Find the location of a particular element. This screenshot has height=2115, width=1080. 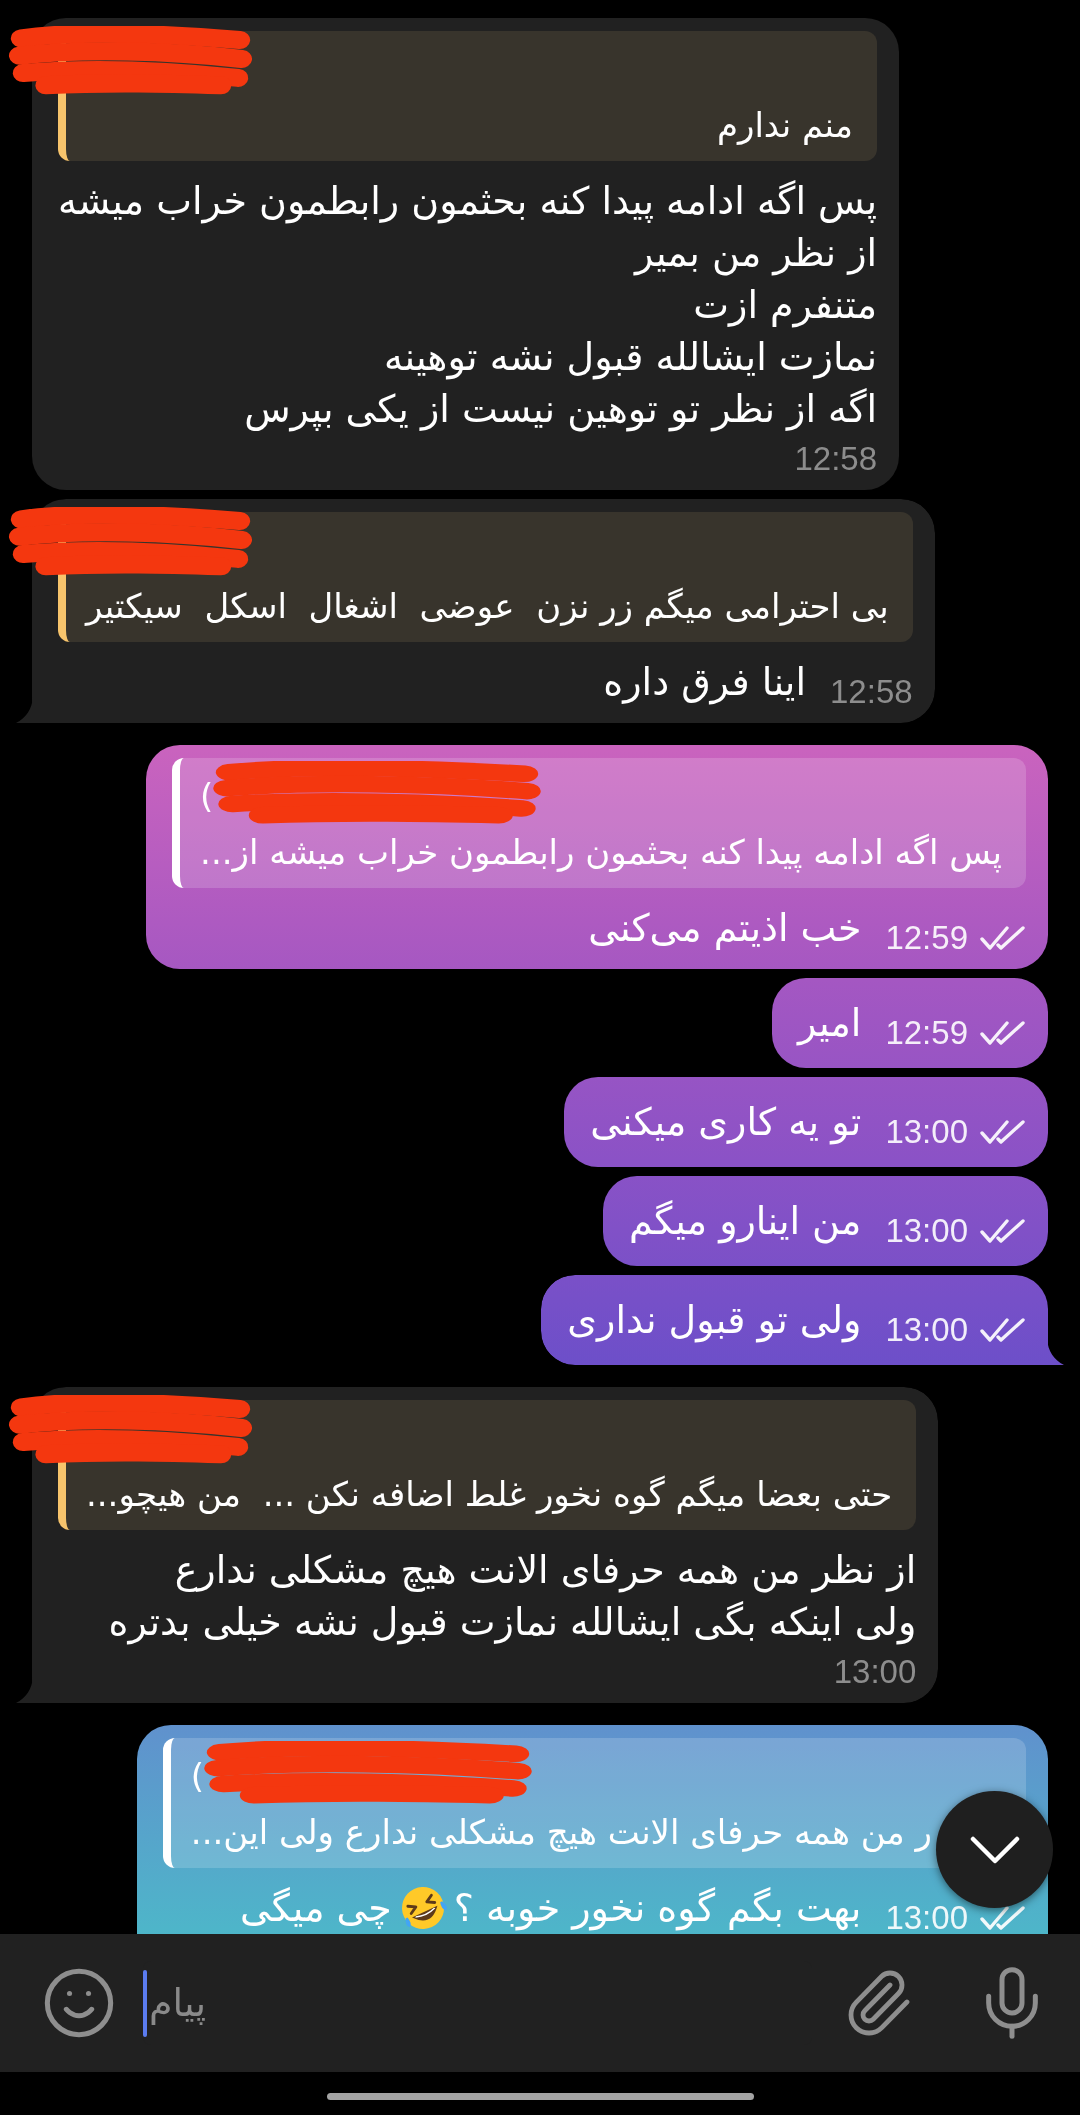

message-text: امیر is located at coordinates (830, 1024).